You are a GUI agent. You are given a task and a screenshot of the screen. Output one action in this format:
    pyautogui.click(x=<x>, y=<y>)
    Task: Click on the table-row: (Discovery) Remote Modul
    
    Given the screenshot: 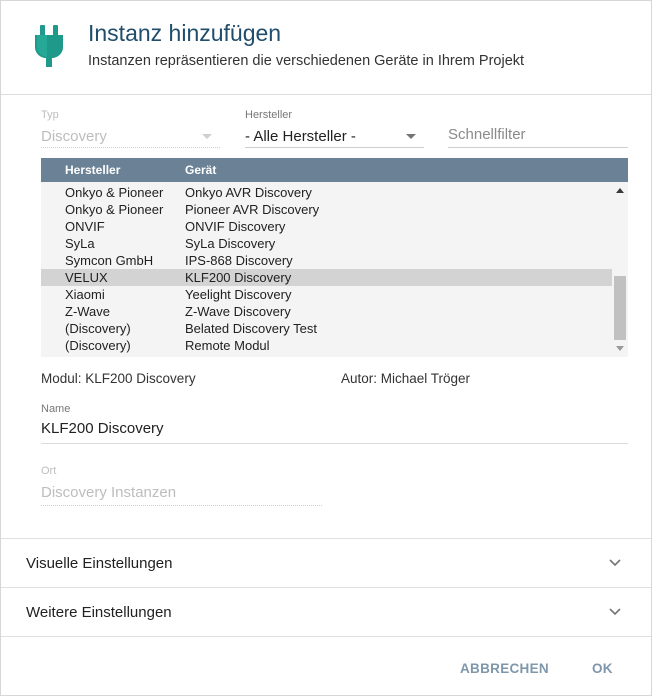 What is the action you would take?
    pyautogui.click(x=326, y=345)
    